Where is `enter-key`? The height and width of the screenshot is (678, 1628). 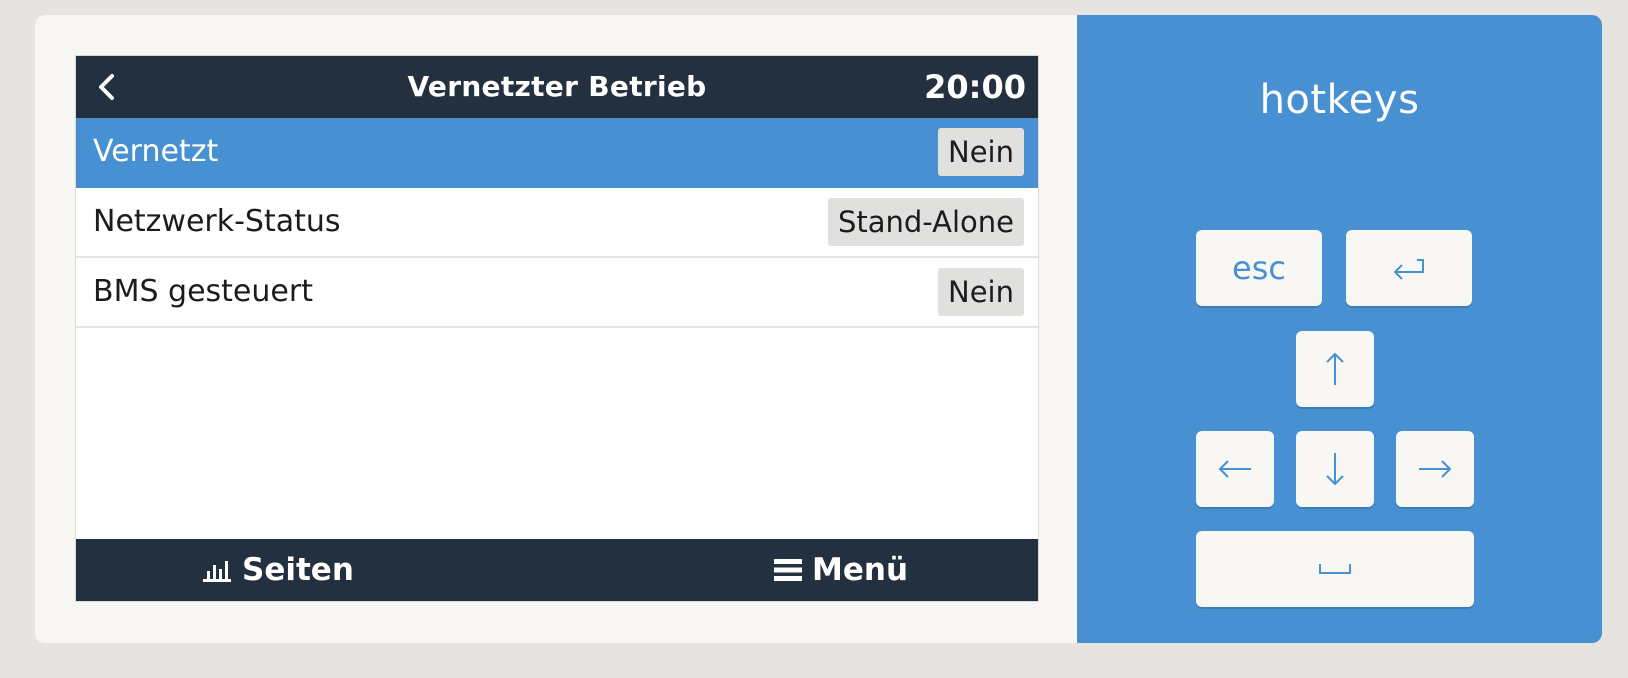 enter-key is located at coordinates (1409, 268).